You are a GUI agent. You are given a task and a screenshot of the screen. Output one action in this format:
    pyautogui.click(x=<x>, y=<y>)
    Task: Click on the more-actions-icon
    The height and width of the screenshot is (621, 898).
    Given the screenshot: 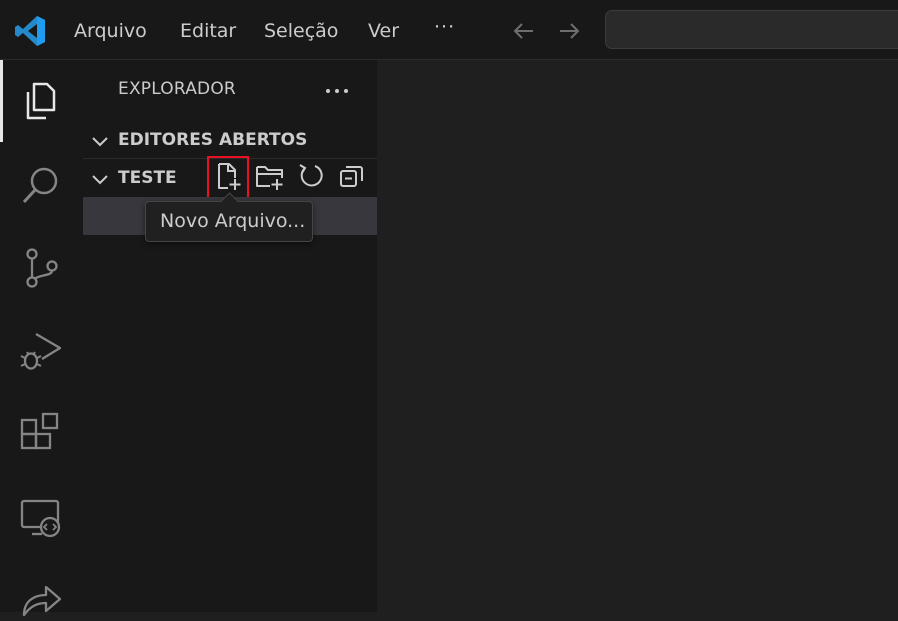 What is the action you would take?
    pyautogui.click(x=337, y=91)
    